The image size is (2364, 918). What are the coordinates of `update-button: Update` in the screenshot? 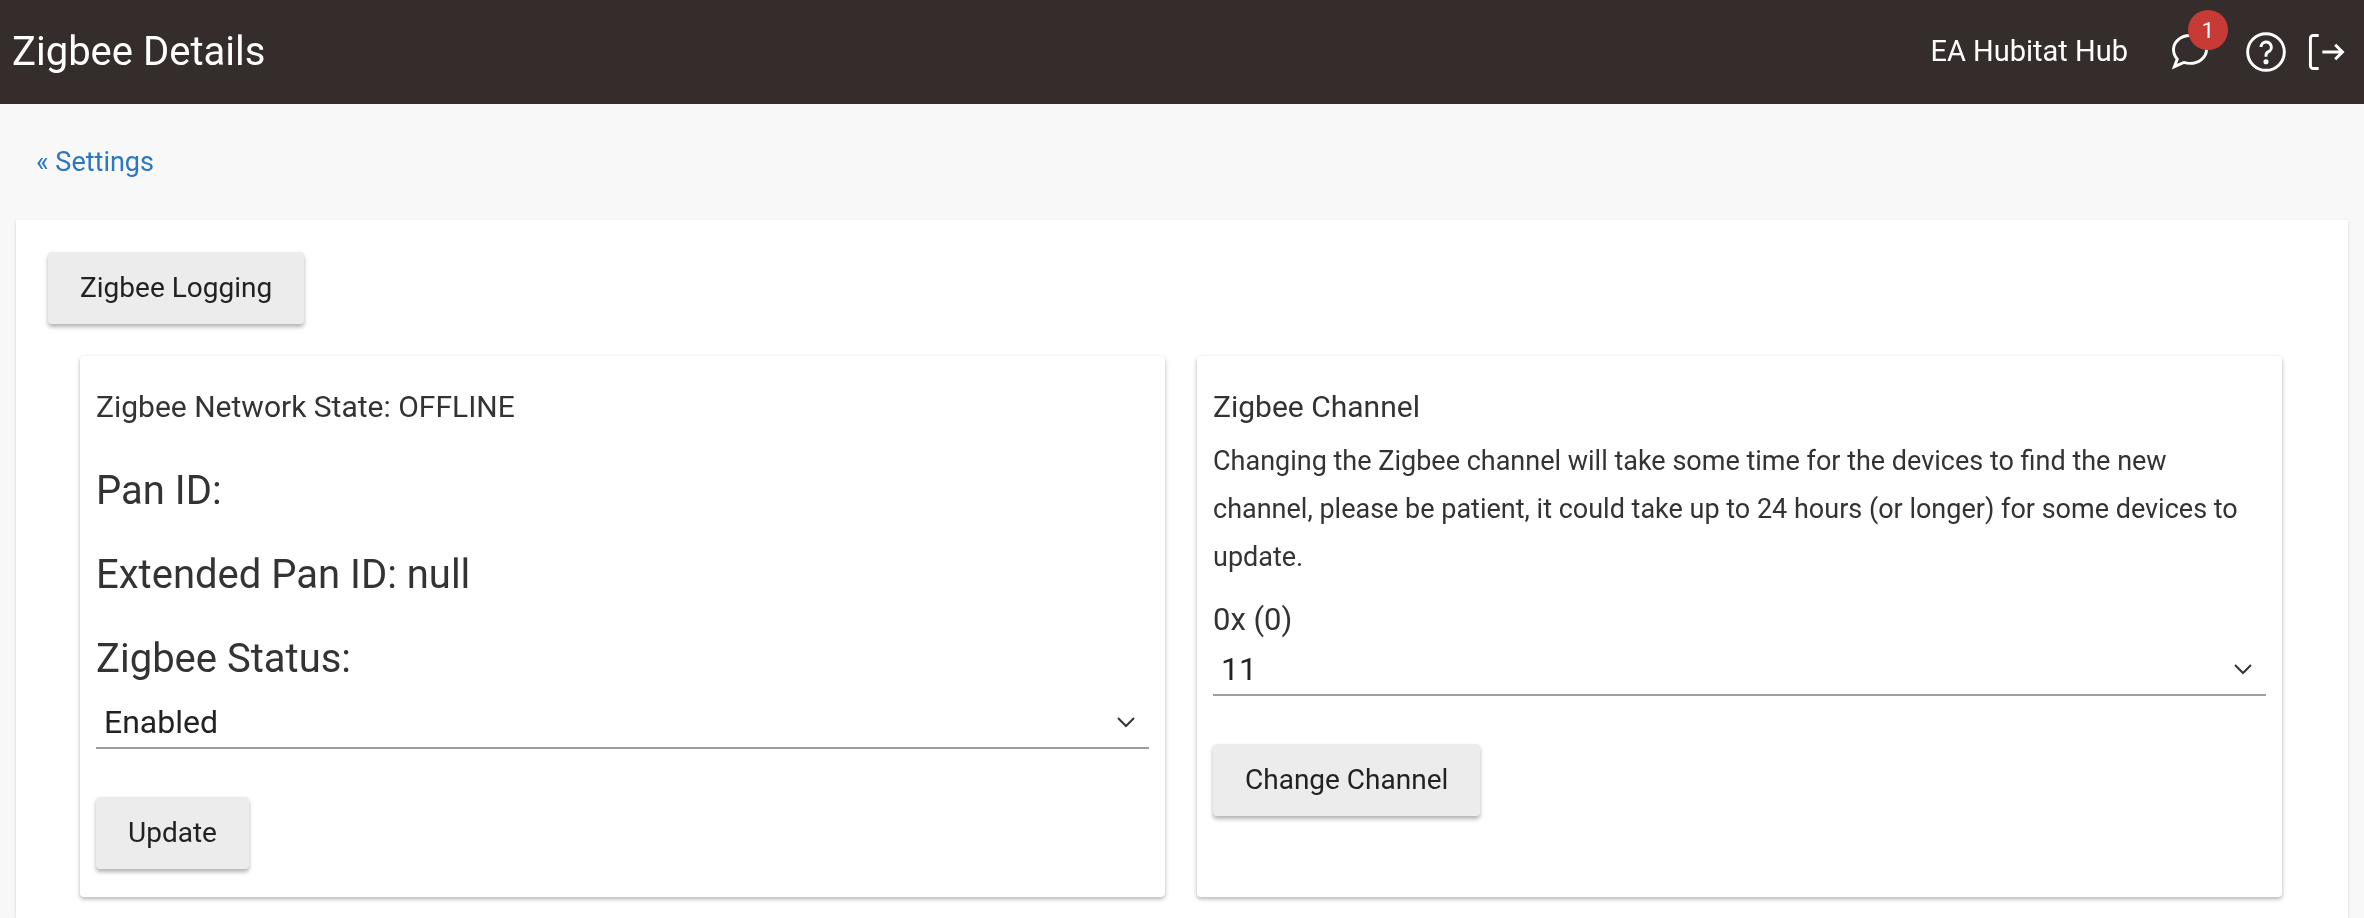 It's located at (172, 833).